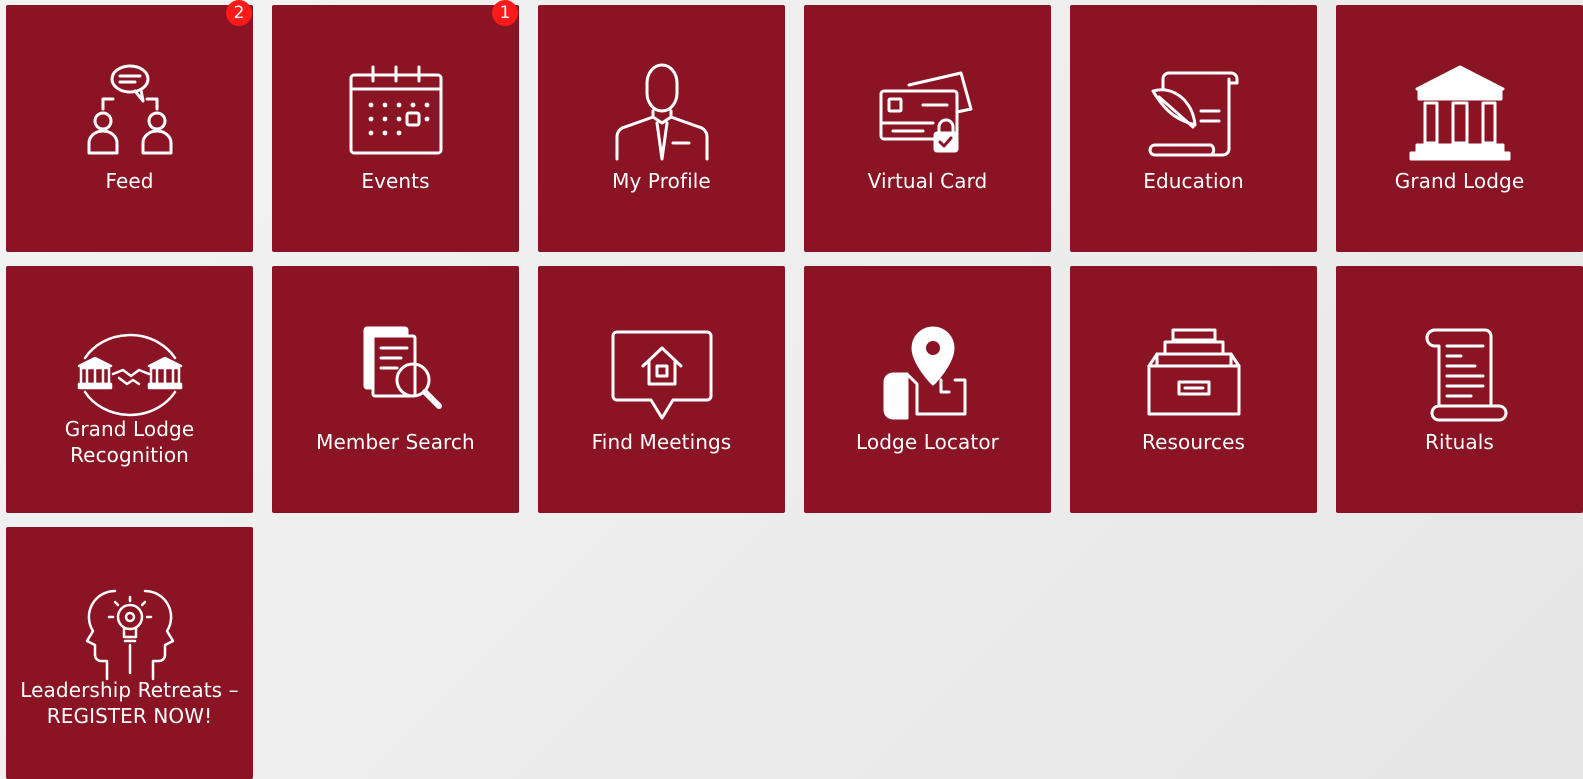  I want to click on scroll-quill-icon, so click(1194, 113).